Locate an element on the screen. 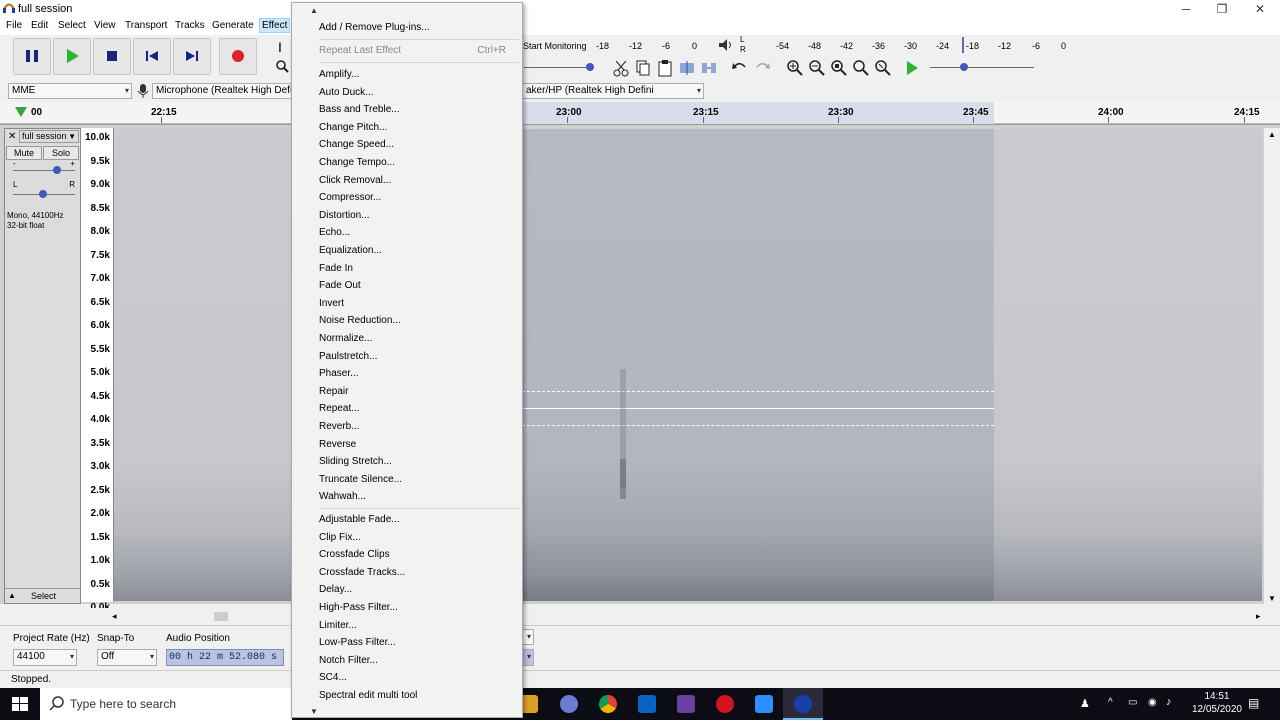 The width and height of the screenshot is (1280, 720). play-head-marker-icon is located at coordinates (21, 113).